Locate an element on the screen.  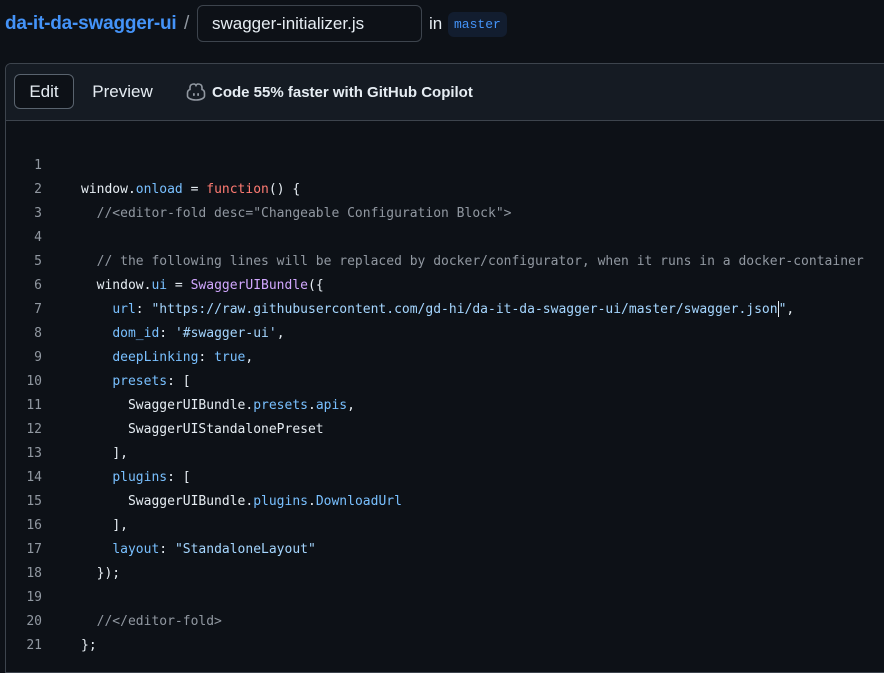
line-content: dom_id: '#swagger-ui', is located at coordinates (198, 333).